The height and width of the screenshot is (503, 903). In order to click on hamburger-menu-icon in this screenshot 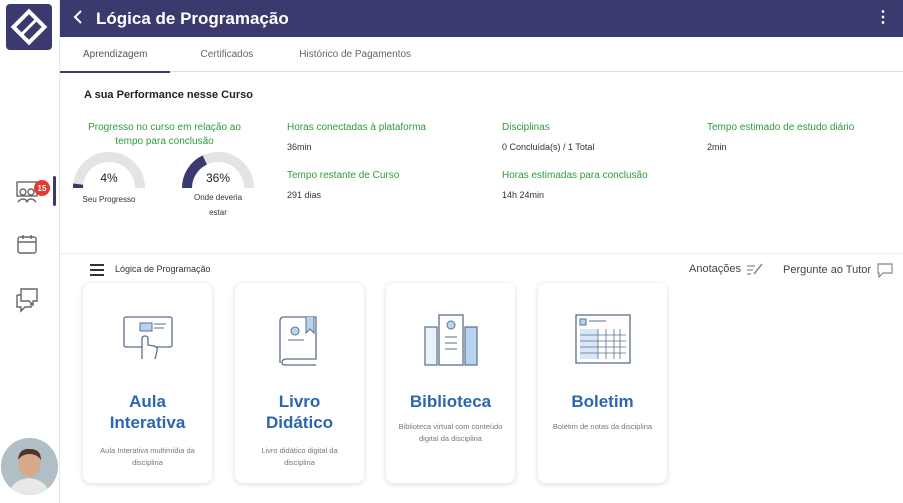, I will do `click(97, 270)`.